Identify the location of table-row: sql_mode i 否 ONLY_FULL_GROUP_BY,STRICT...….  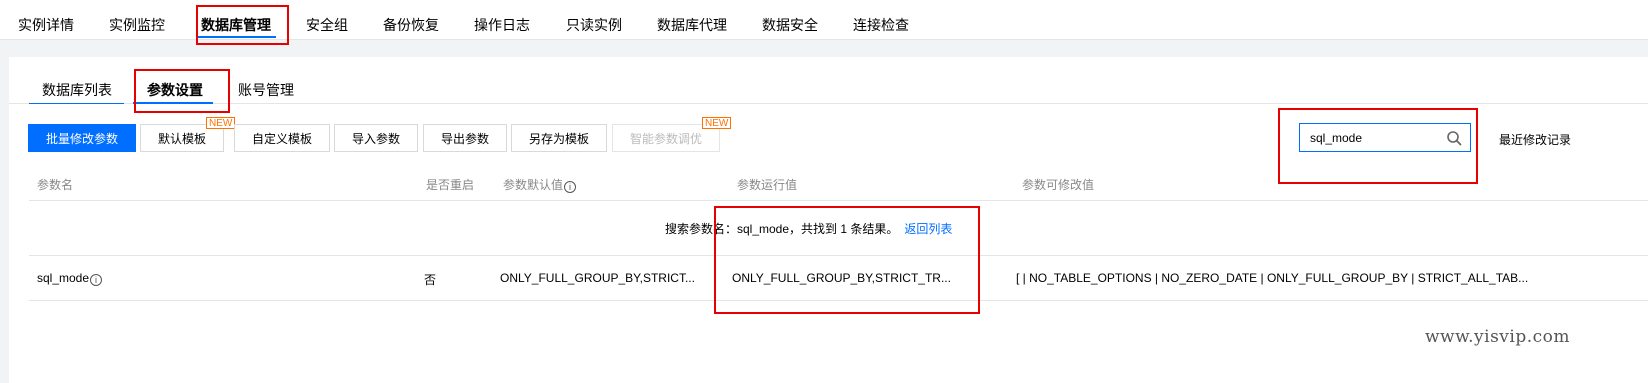
(838, 278).